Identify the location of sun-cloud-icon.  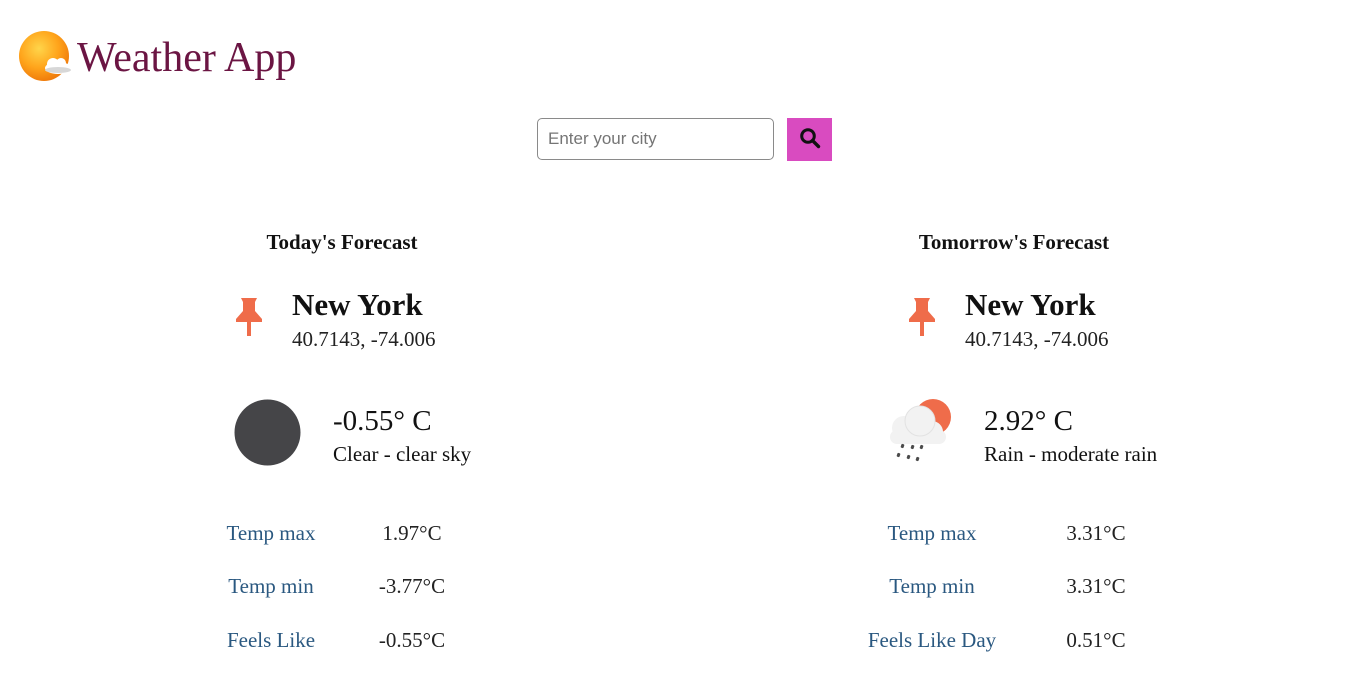
(45, 57).